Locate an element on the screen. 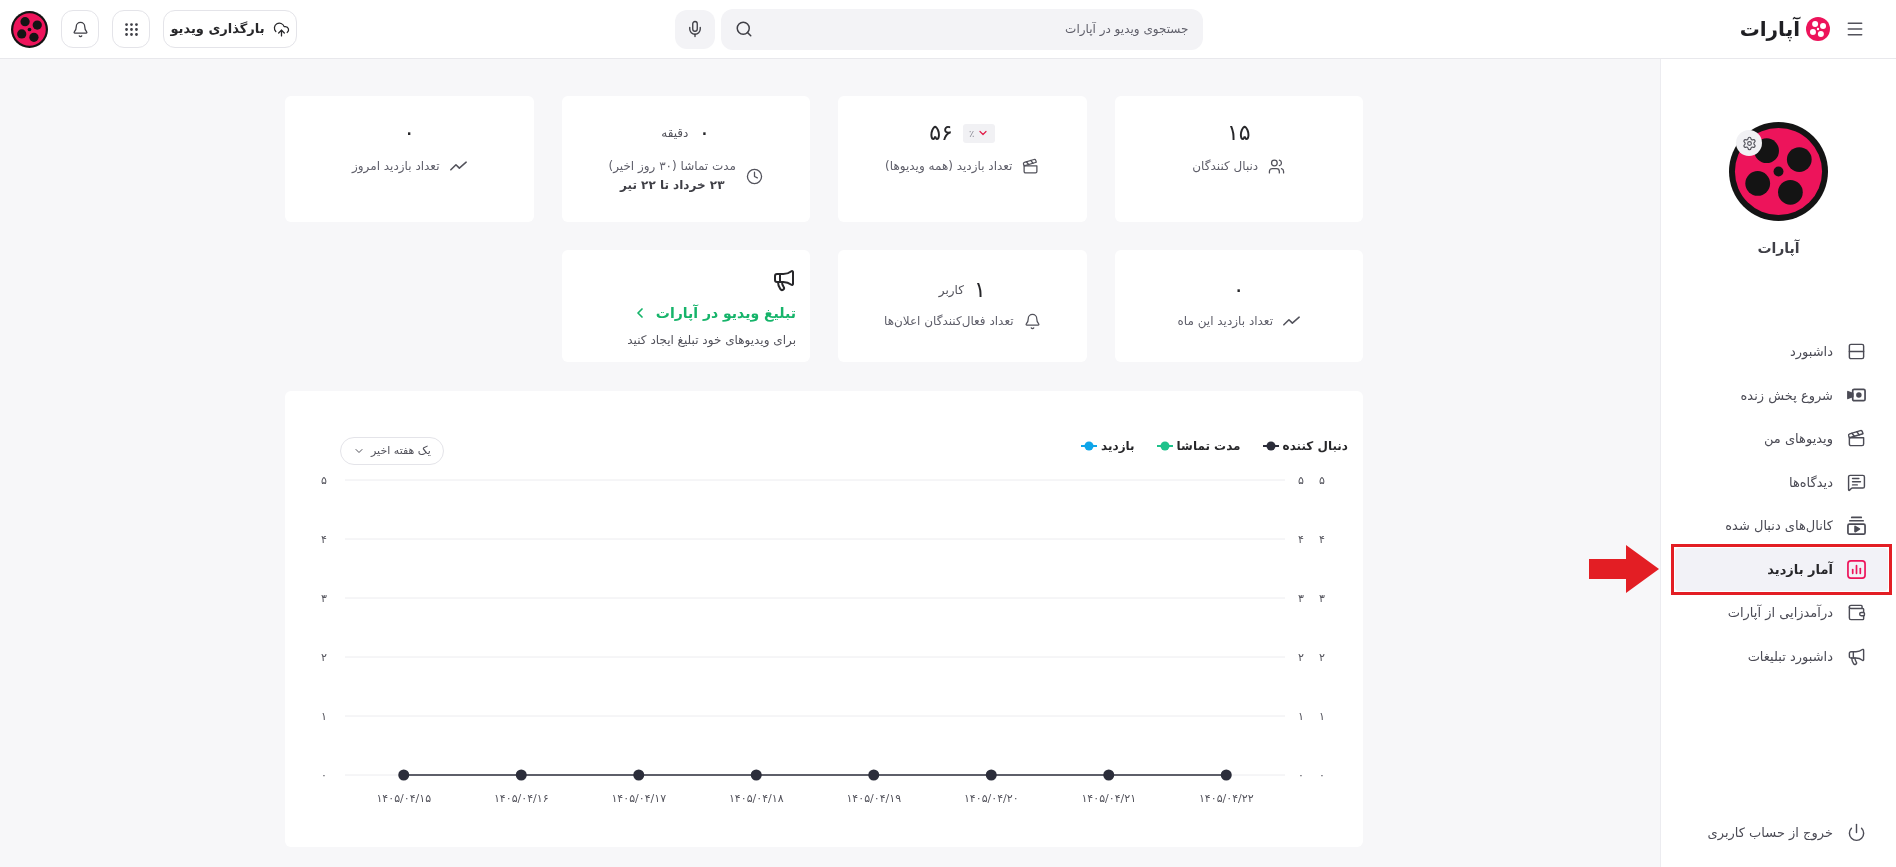  sidebar-item: آمار بازدید is located at coordinates (1781, 569).